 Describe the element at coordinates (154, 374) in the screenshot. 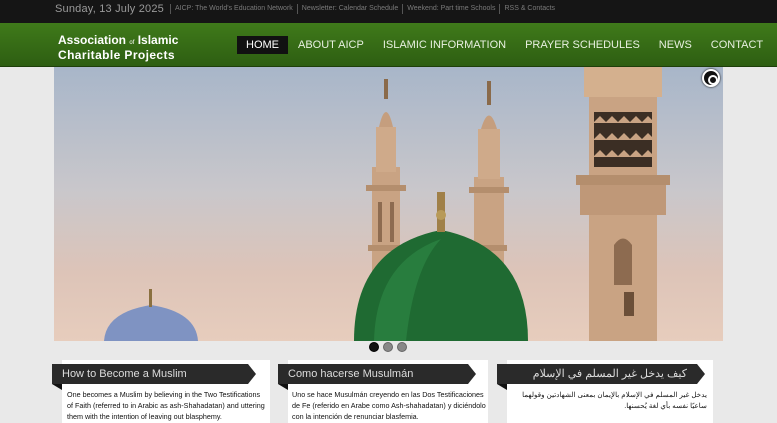

I see `card-title: How to Become a Muslim` at that location.